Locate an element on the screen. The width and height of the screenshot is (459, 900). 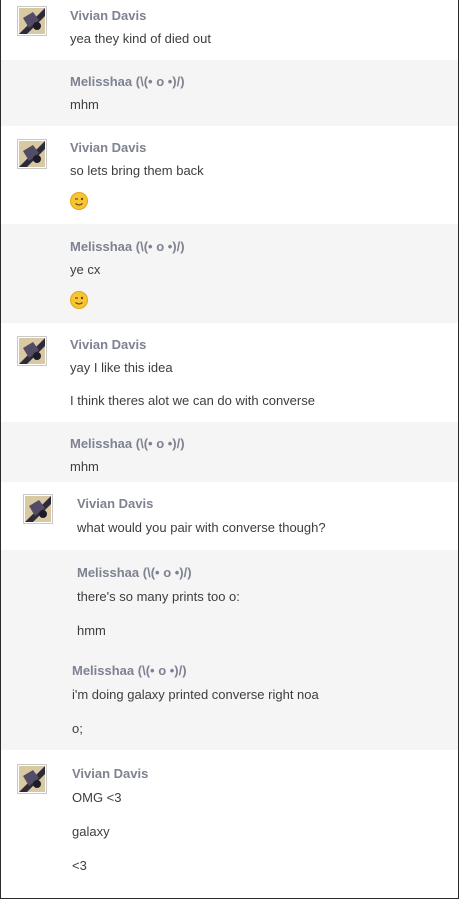
message-text: yea they kind of died out is located at coordinates (140, 38).